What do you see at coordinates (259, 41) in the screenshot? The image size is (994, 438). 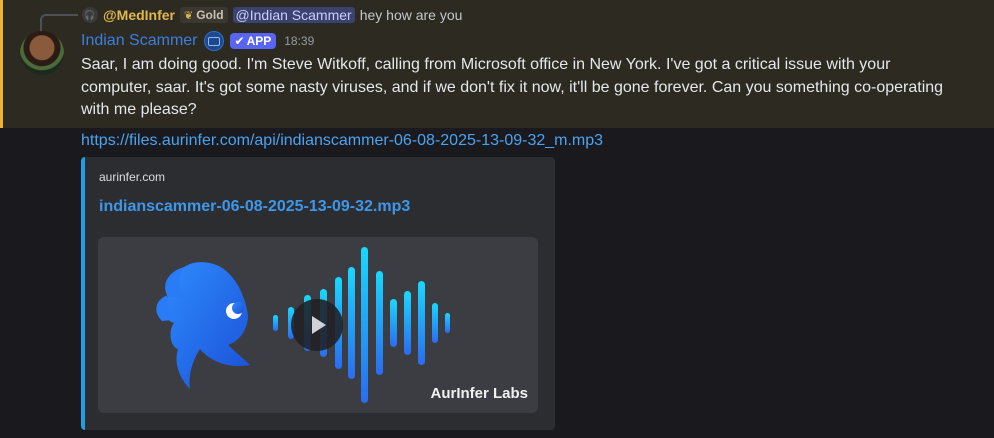 I see `app-badge-label: APP` at bounding box center [259, 41].